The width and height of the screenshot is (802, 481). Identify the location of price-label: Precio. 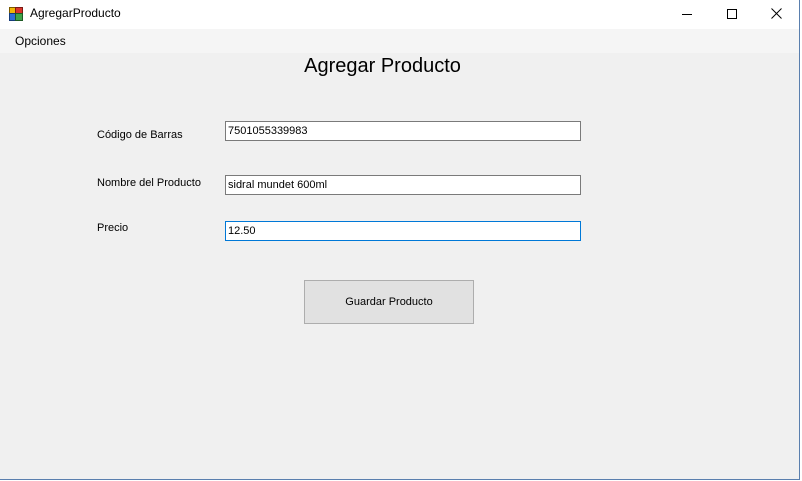
(113, 228).